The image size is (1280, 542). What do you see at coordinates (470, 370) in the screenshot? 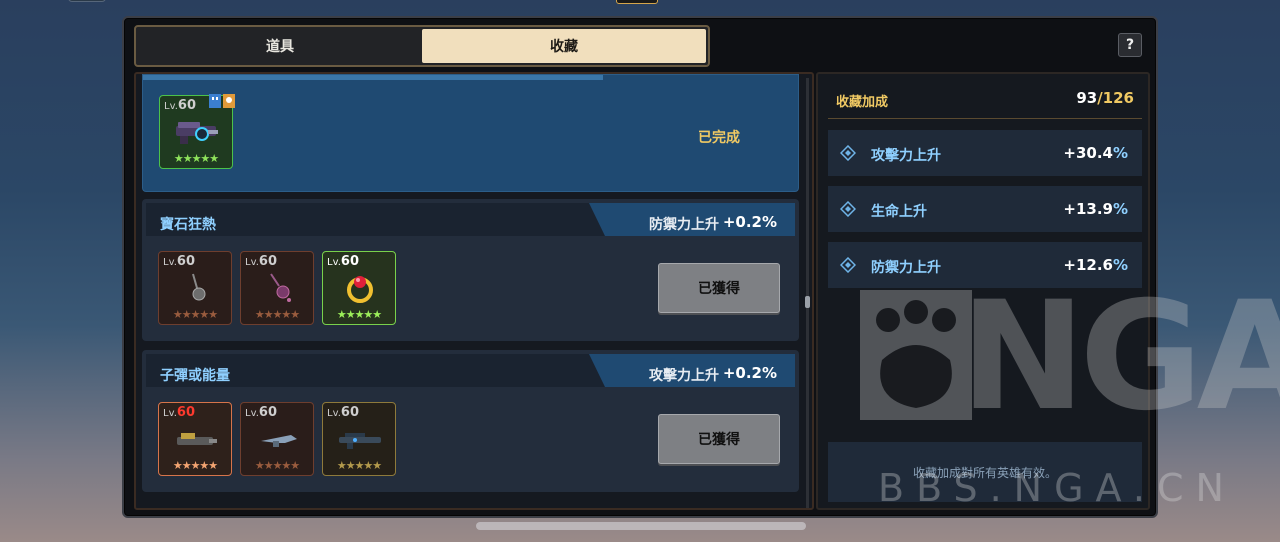
I see `card-header: 子彈或能量 攻擊力上升 +0.2%` at bounding box center [470, 370].